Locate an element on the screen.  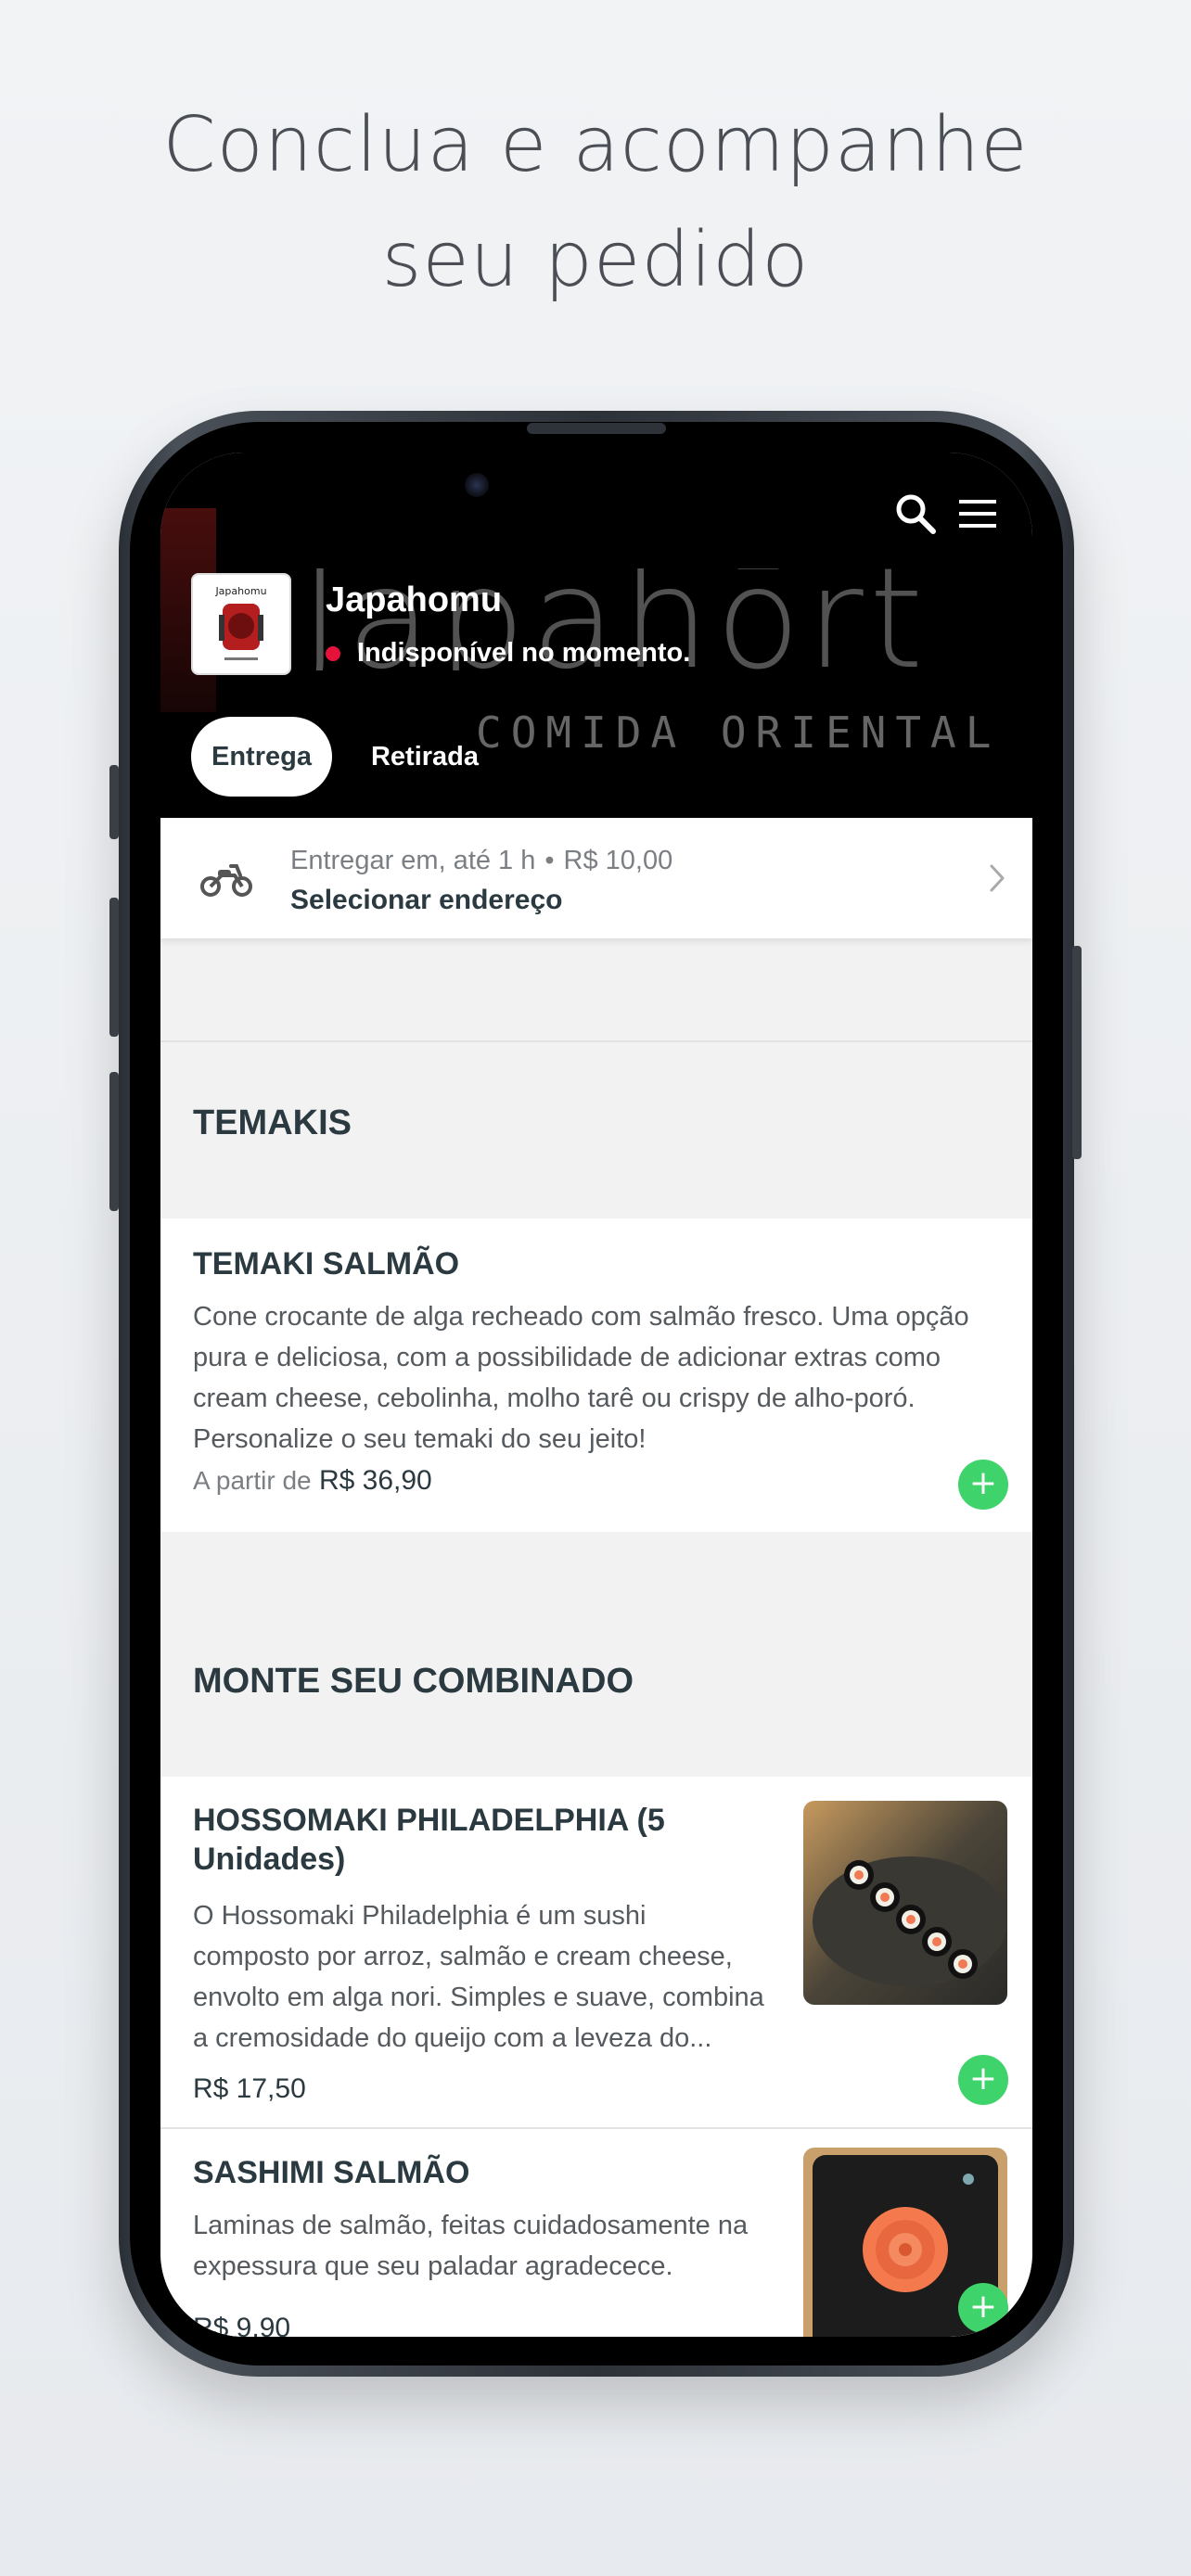
item-name: HOSSOMAKI PHILADELPHIA (5 Unidades) is located at coordinates (429, 1840).